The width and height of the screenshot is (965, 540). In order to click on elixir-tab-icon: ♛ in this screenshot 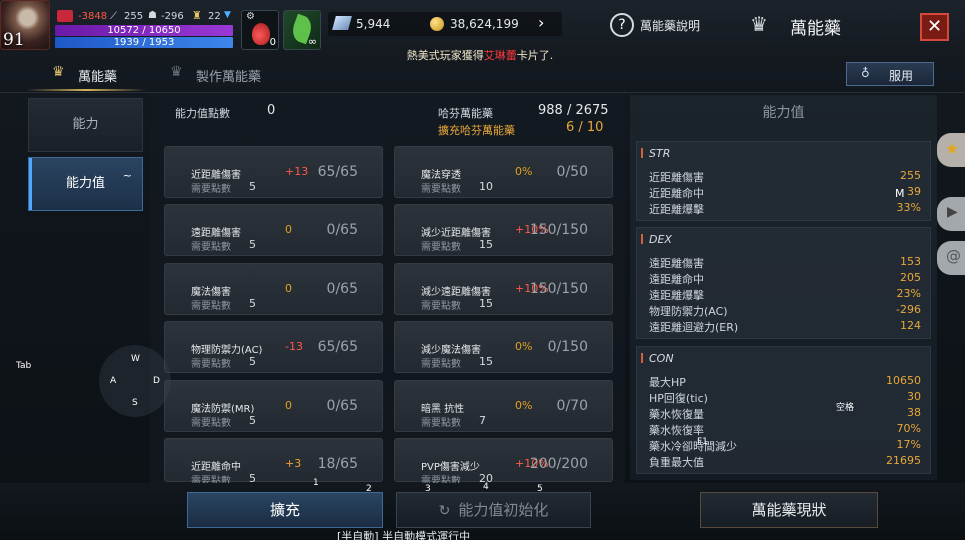, I will do `click(58, 72)`.